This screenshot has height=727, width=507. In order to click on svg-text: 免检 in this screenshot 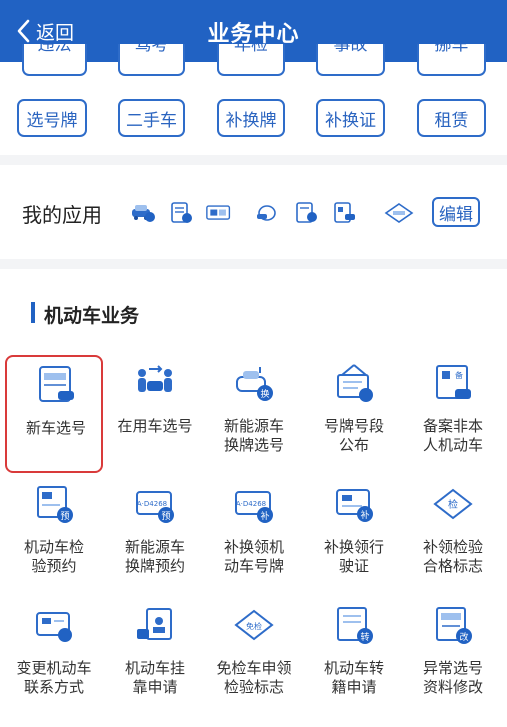, I will do `click(254, 626)`.